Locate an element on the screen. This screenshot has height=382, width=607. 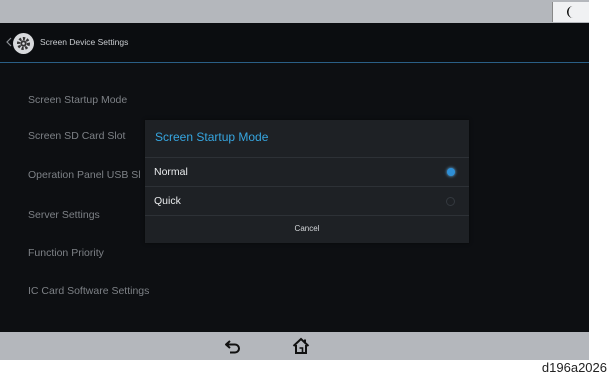
menu-item-function-priority: Function Priority is located at coordinates (66, 253).